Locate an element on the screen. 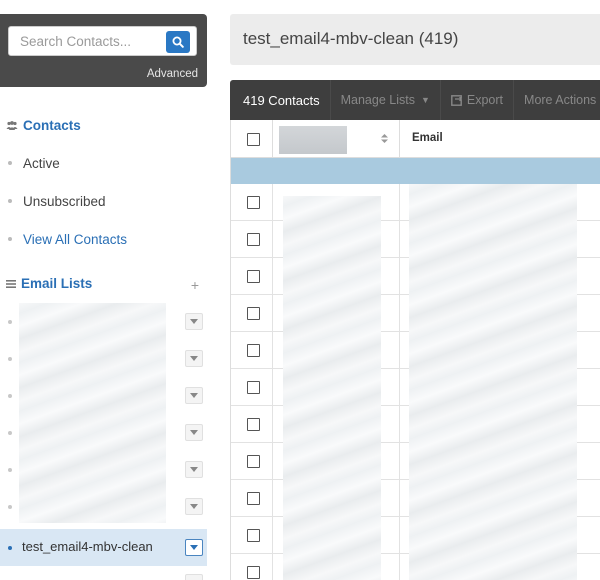 This screenshot has width=600, height=580. contacts-section-label: Contacts is located at coordinates (52, 125).